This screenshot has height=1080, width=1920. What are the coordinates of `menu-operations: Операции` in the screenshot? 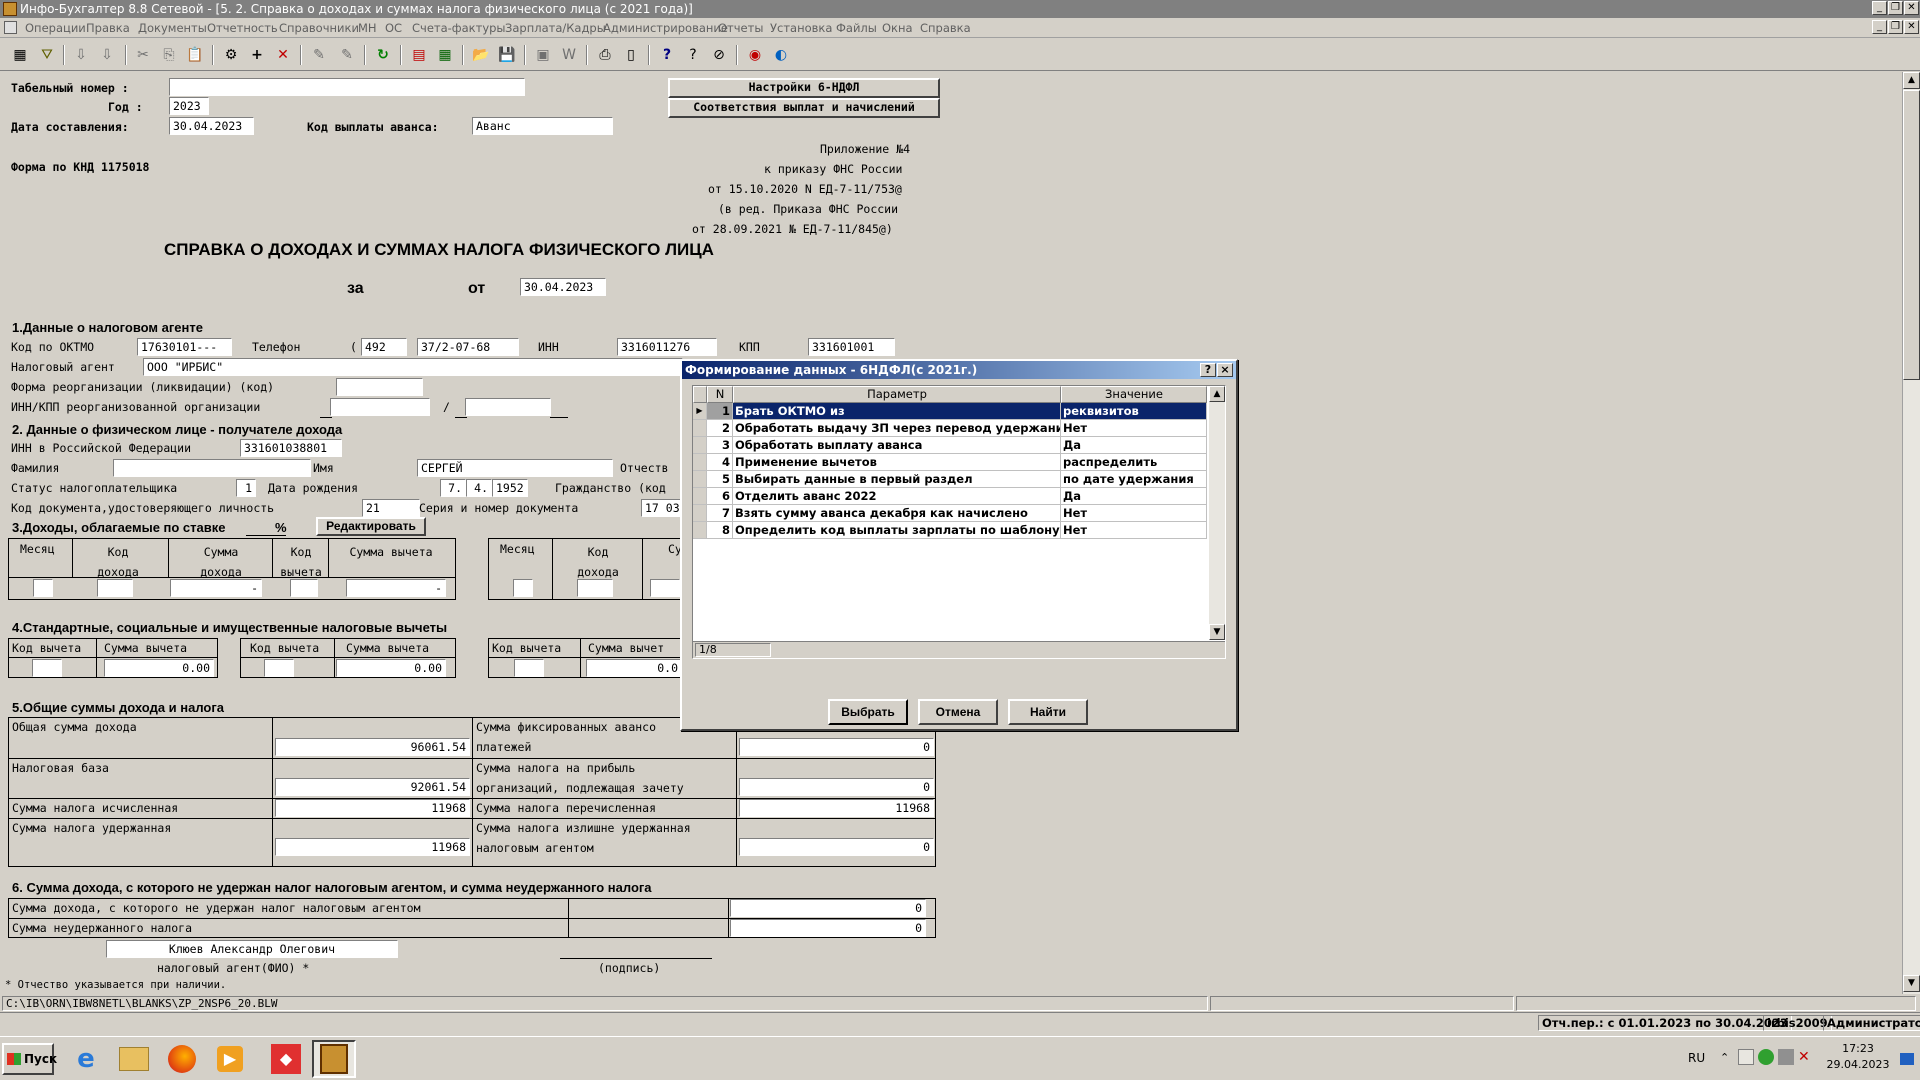 It's located at (55, 28).